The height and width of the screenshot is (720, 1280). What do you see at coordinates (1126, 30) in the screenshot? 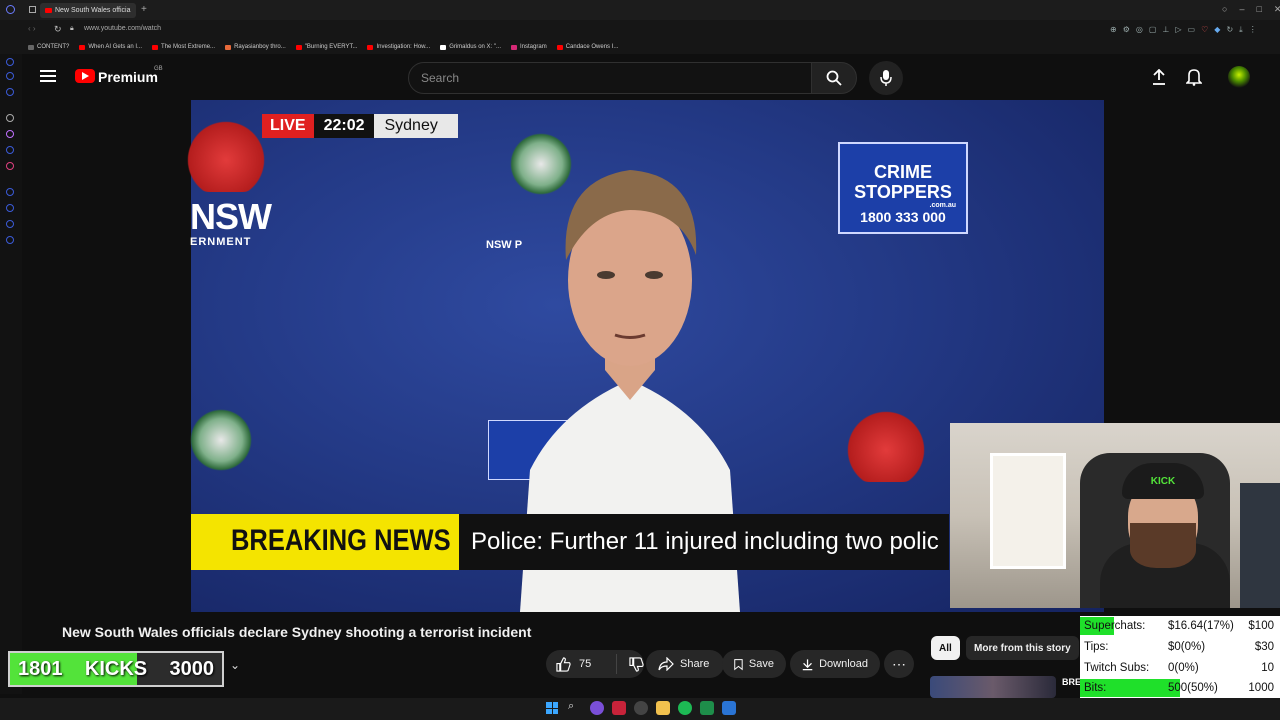
I see `settings-icon: ⚙` at bounding box center [1126, 30].